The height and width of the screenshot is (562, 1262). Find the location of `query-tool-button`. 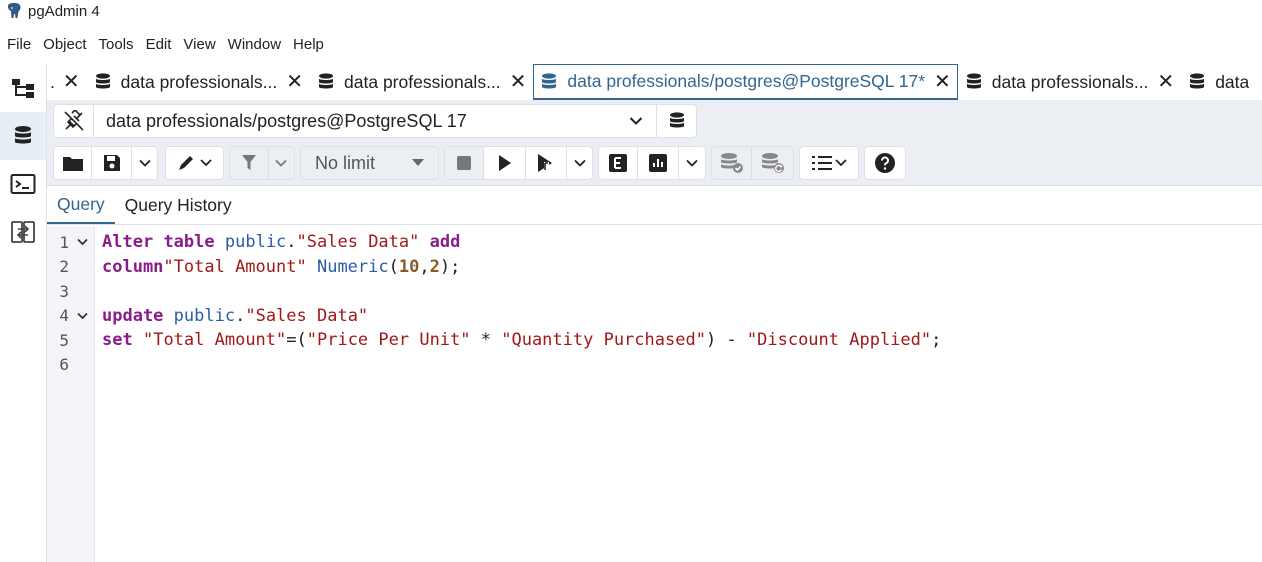

query-tool-button is located at coordinates (23, 136).